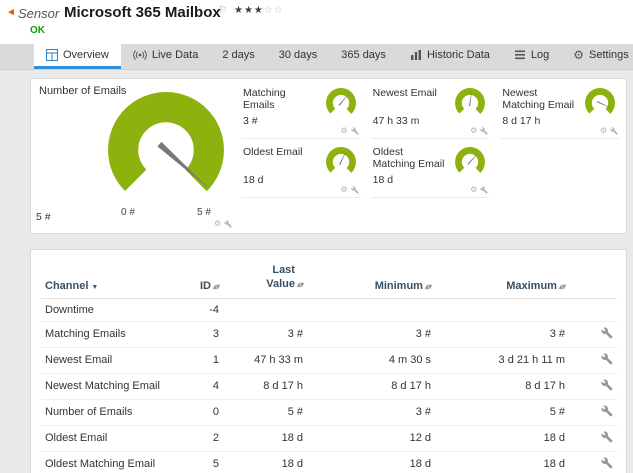 This screenshot has height=473, width=633. Describe the element at coordinates (85, 334) in the screenshot. I see `channel-name-link: Matching Emails` at that location.